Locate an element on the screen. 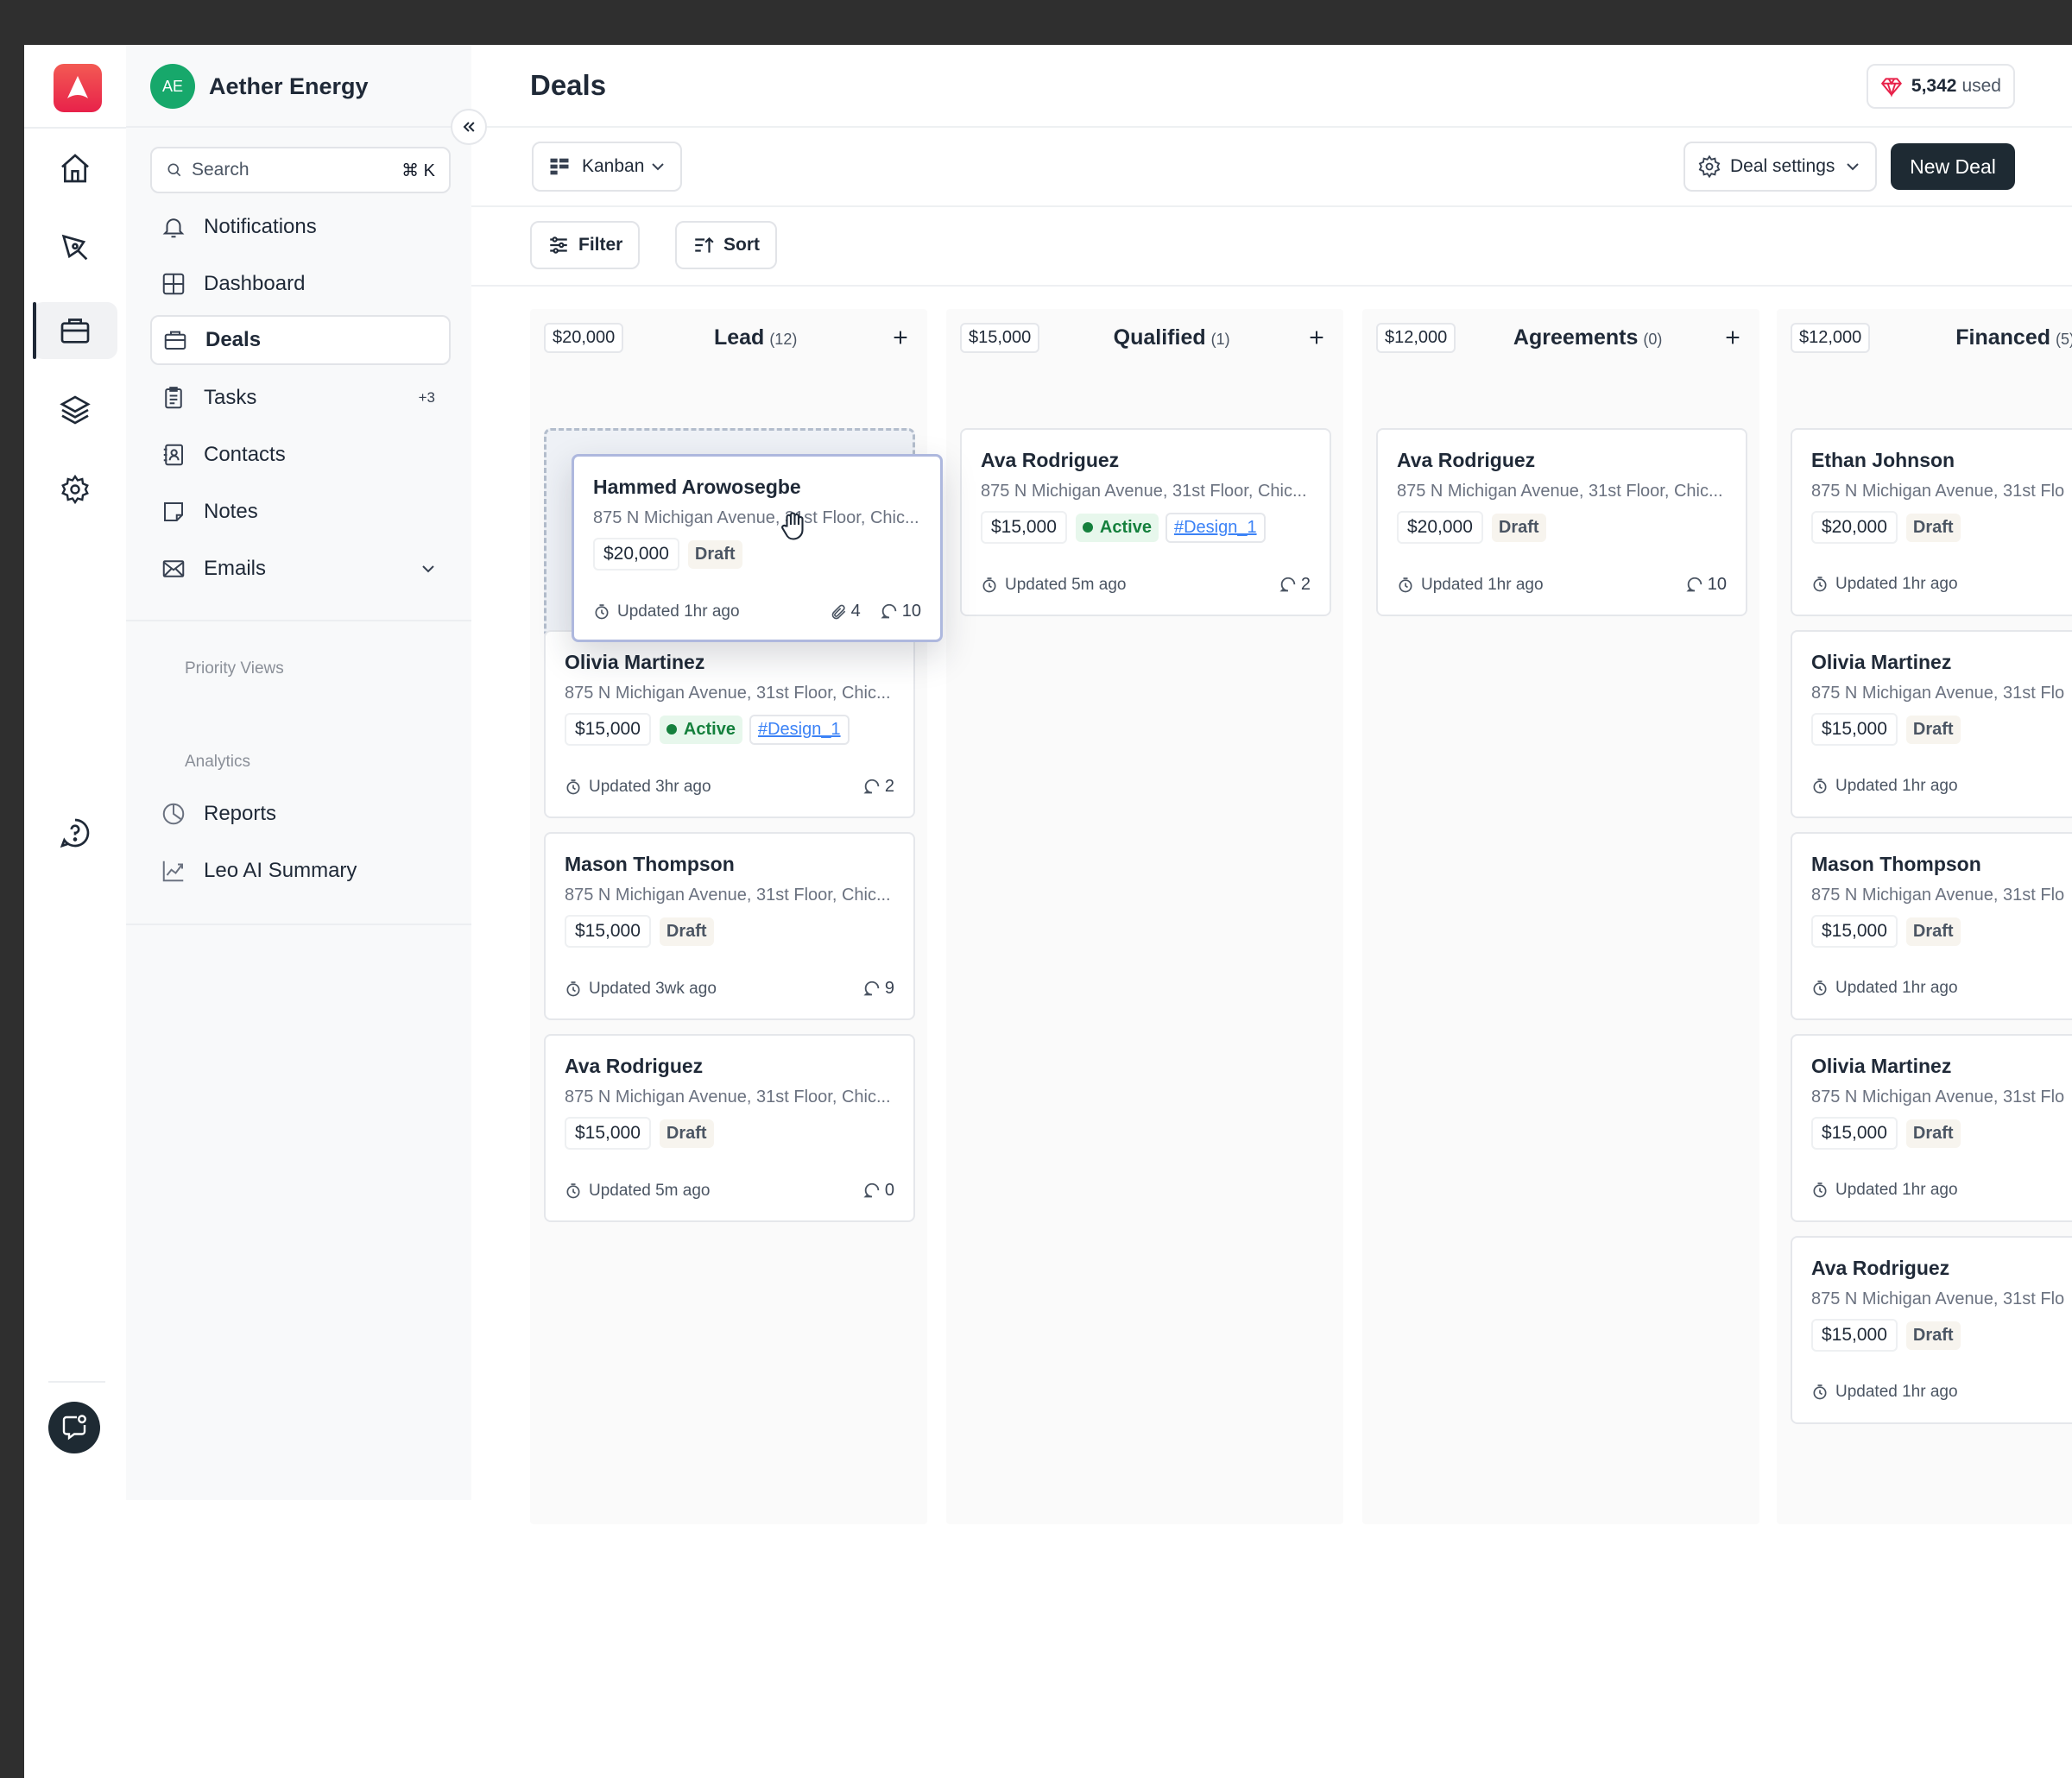 The height and width of the screenshot is (1778, 2072). filter-sliders-icon is located at coordinates (558, 245).